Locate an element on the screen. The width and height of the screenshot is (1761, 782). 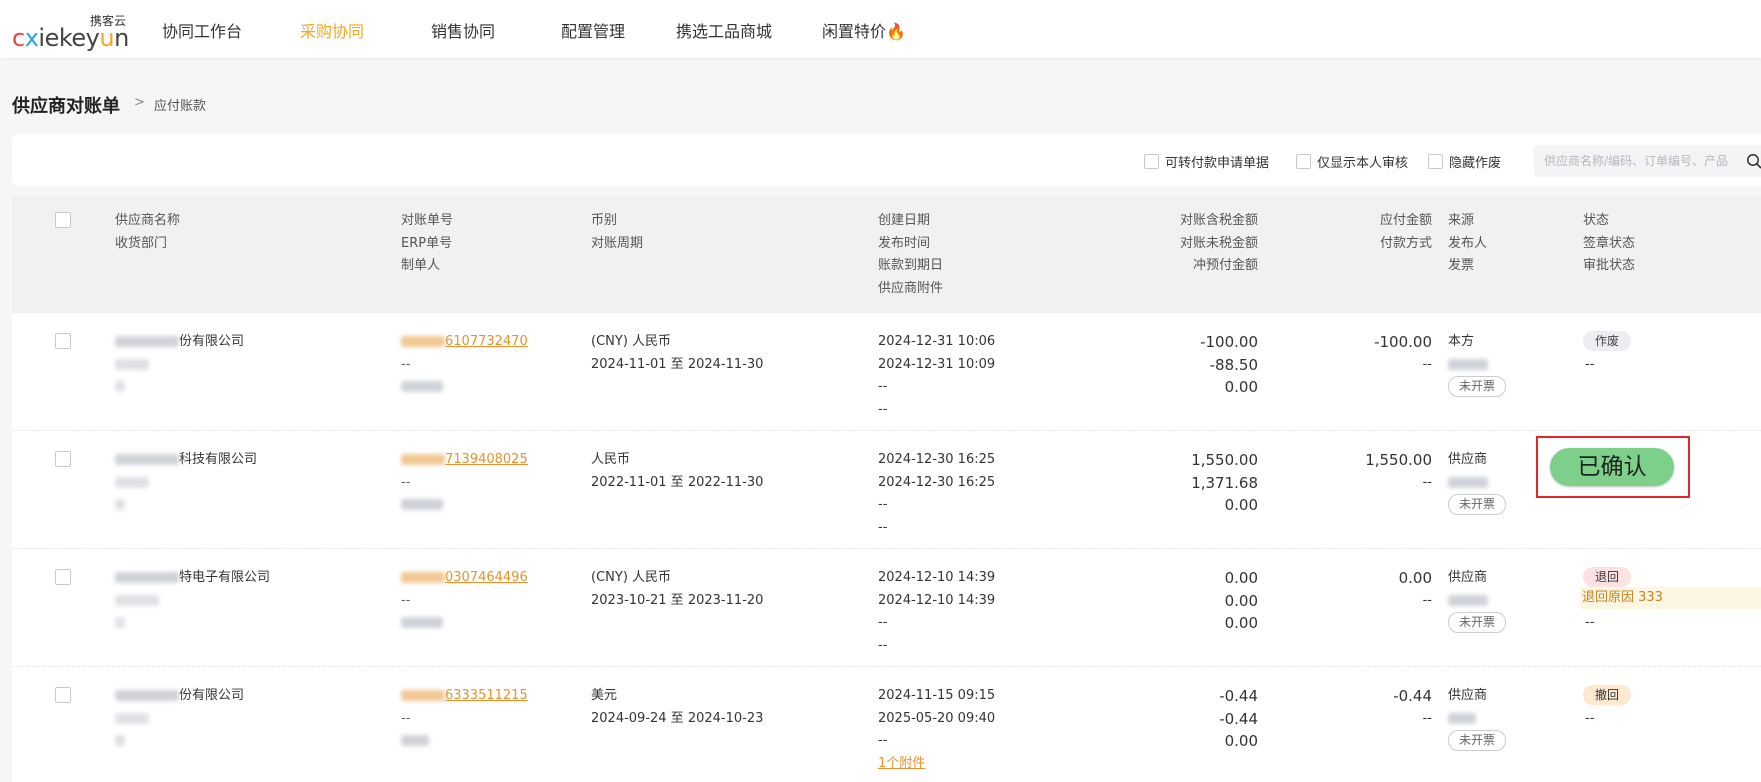
nav-item-idle-sale-label: 闲置特价 is located at coordinates (854, 31).